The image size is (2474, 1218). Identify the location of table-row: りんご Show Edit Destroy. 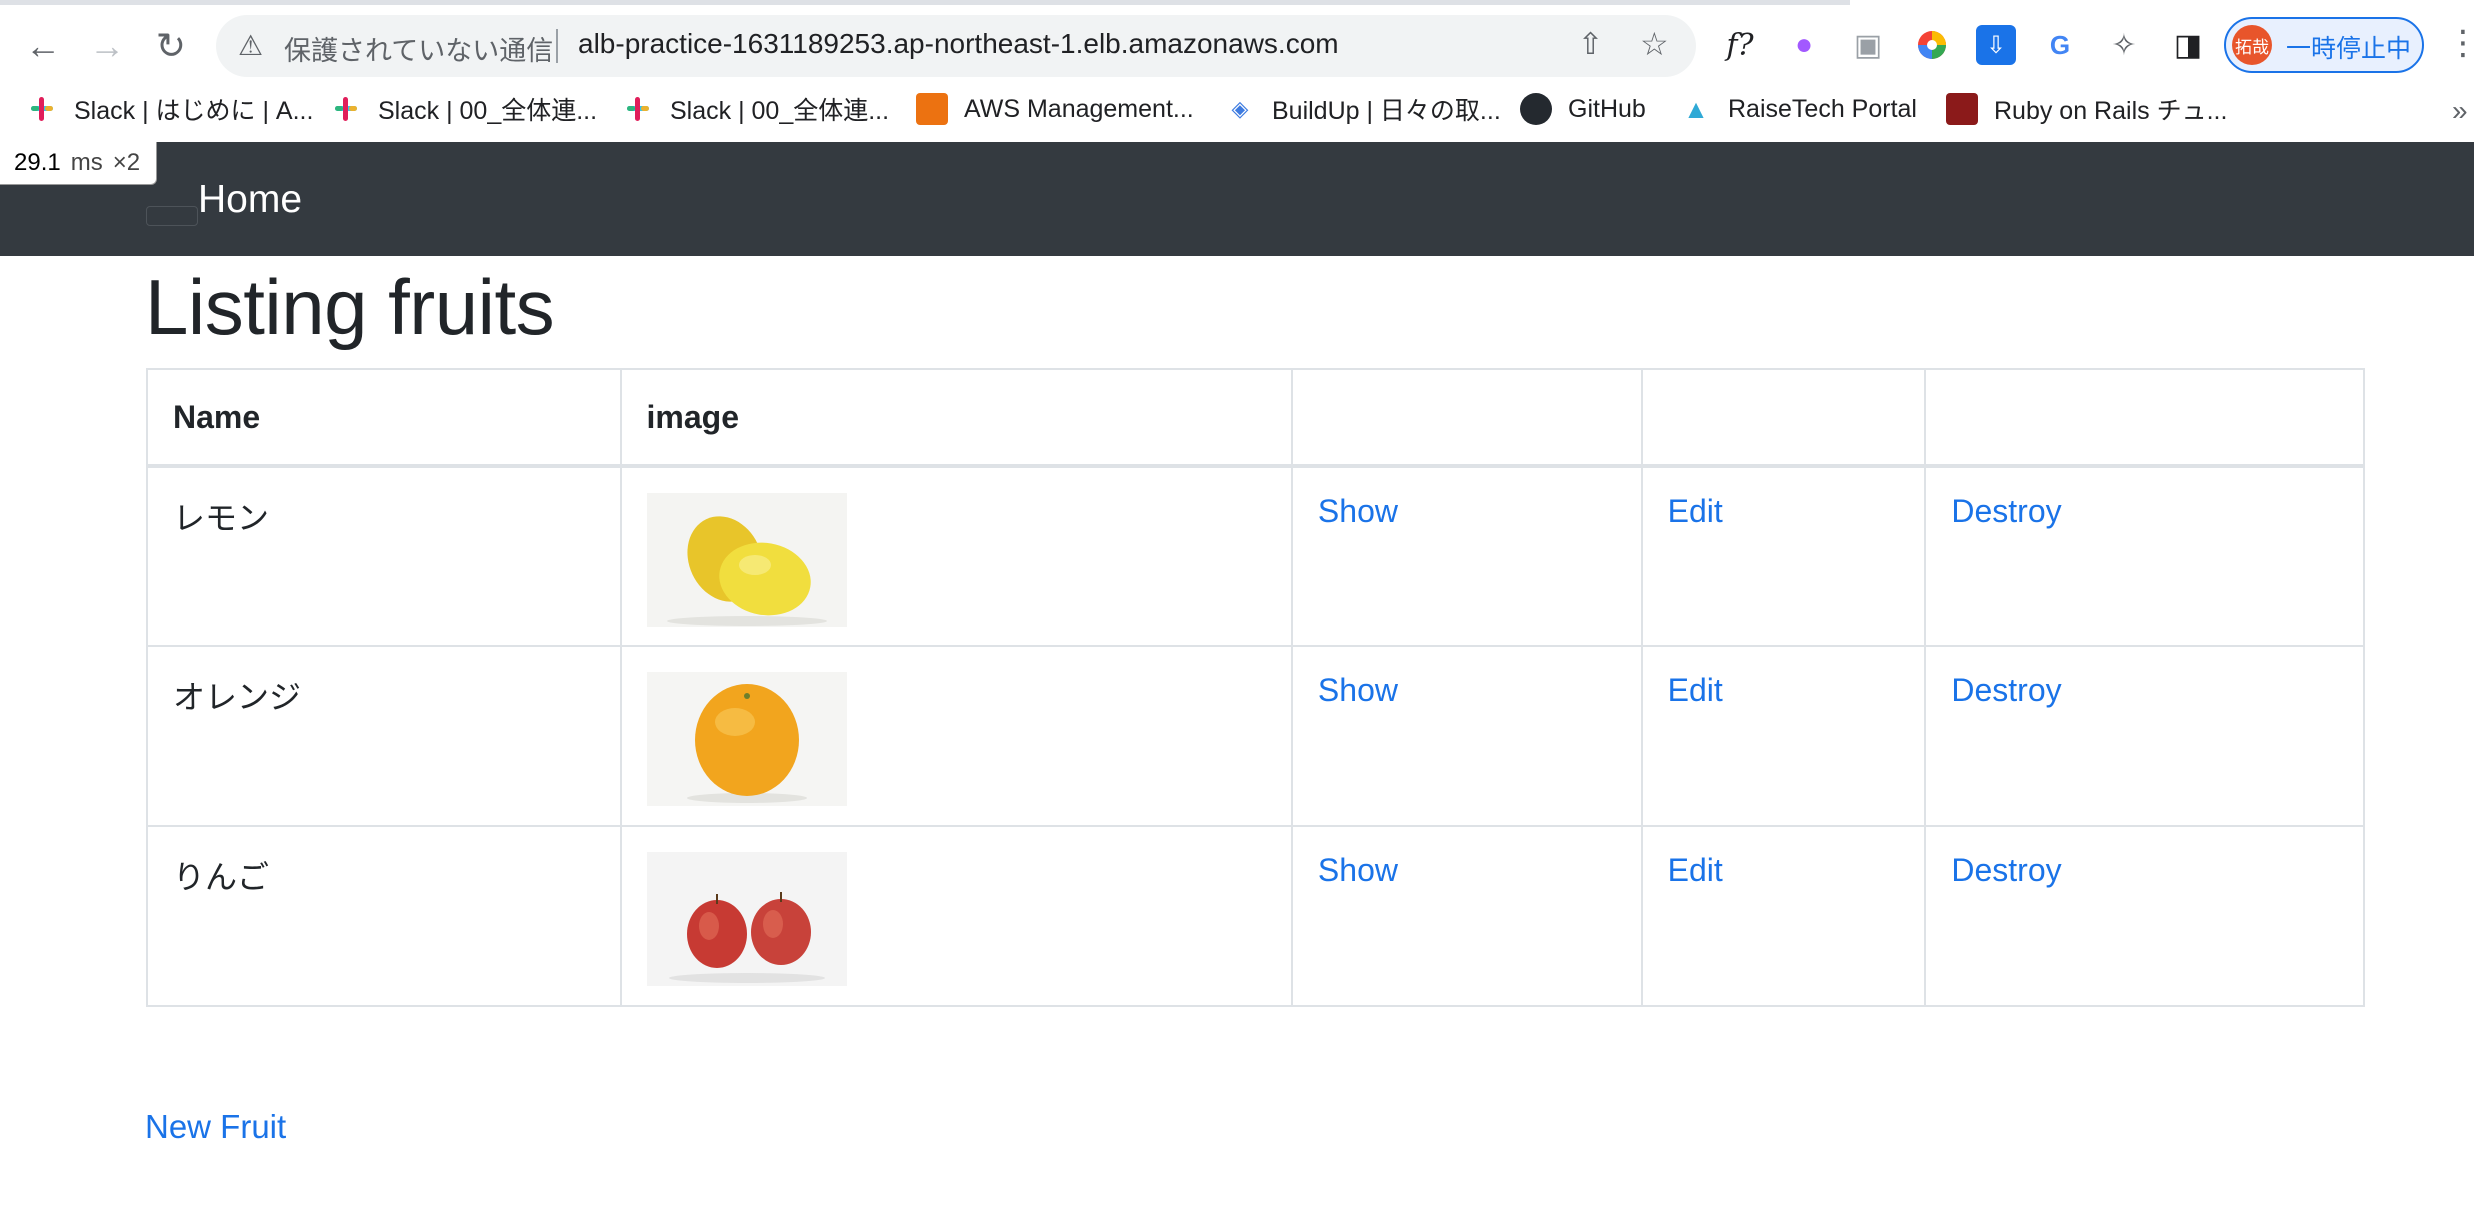
(1255, 916).